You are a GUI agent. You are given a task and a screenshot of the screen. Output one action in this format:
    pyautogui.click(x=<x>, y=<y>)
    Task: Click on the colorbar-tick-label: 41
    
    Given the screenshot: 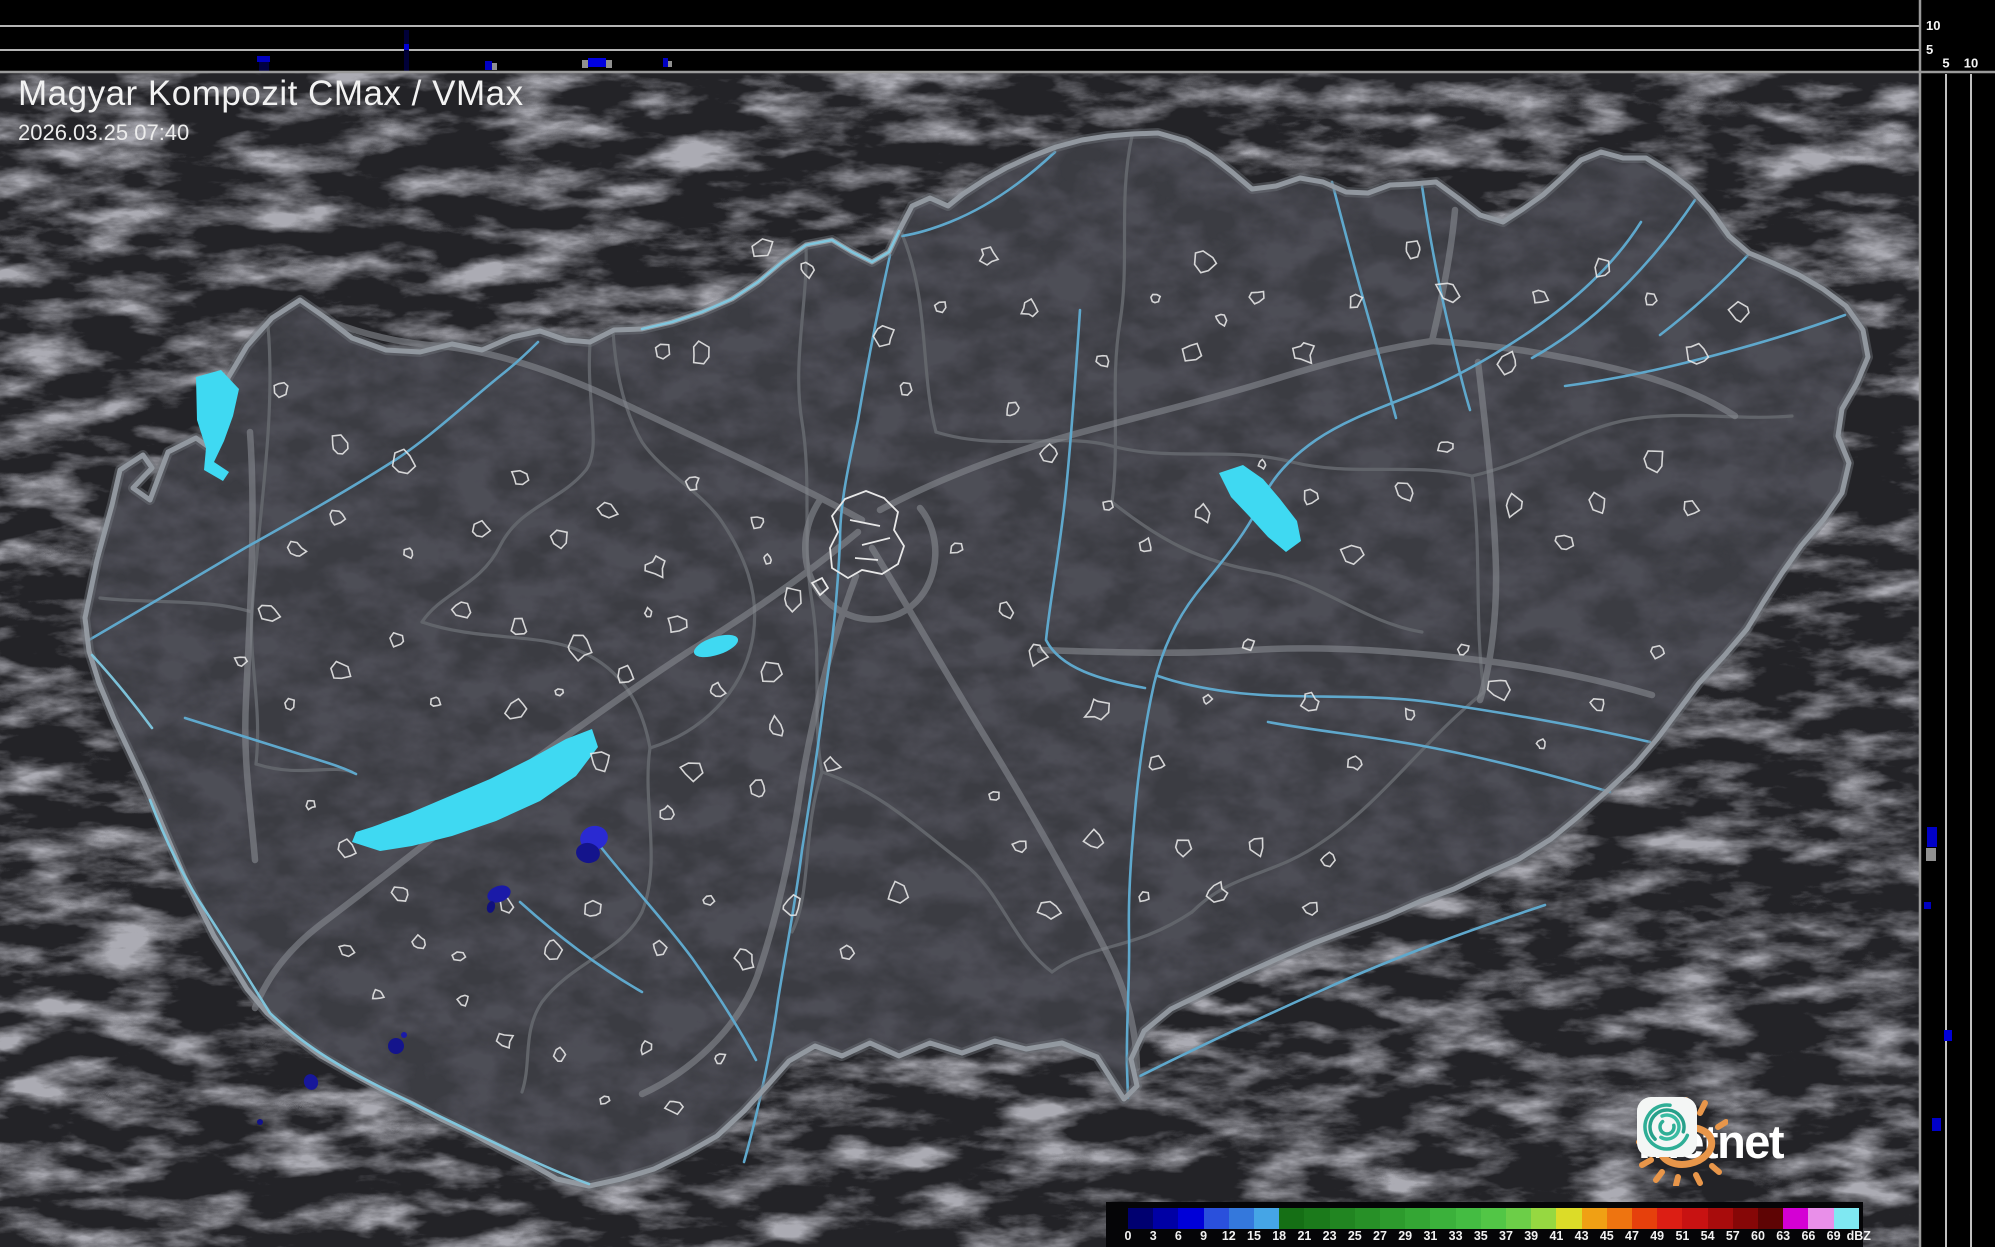 What is the action you would take?
    pyautogui.click(x=1556, y=1236)
    